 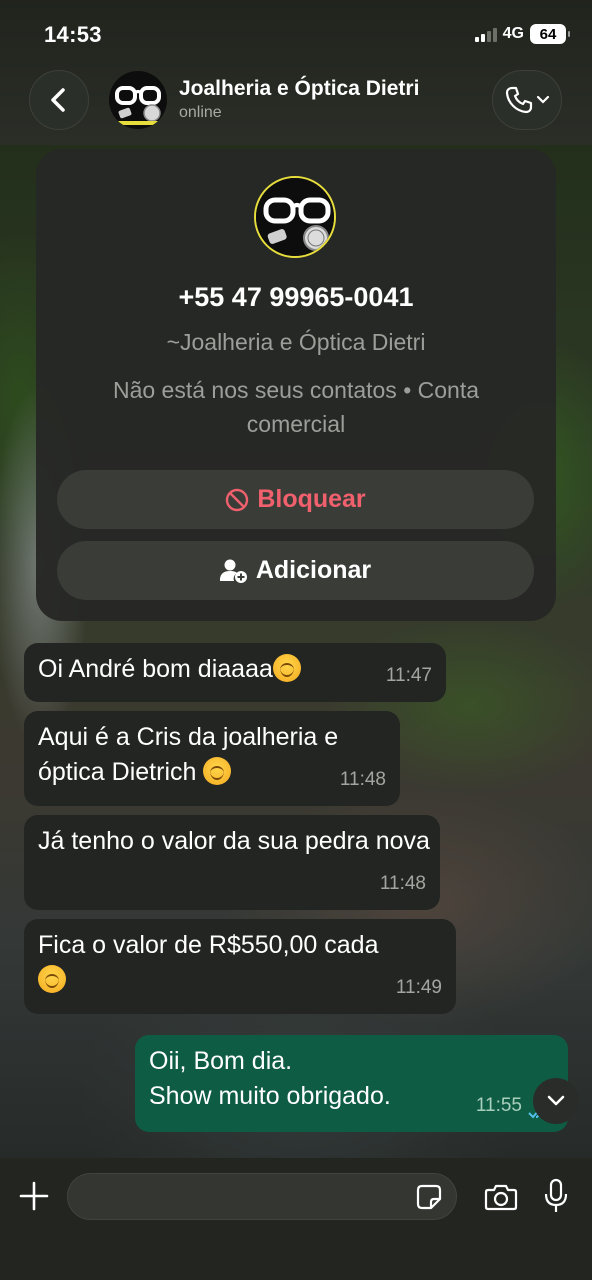 What do you see at coordinates (73, 34) in the screenshot?
I see `status-time: 14:53` at bounding box center [73, 34].